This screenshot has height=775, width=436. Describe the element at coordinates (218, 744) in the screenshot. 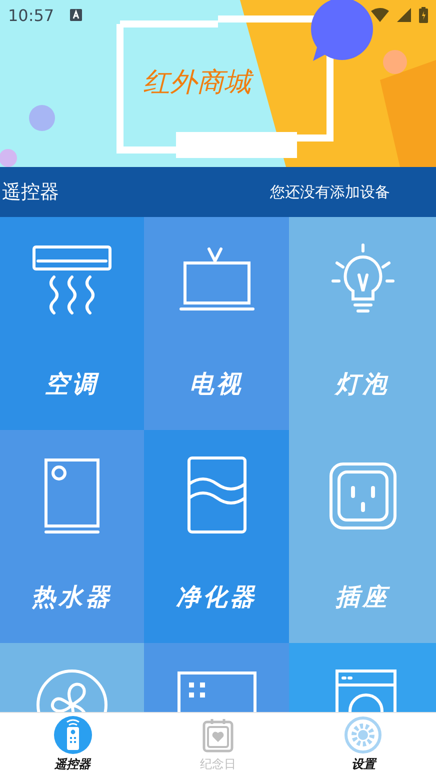

I see `tab: 纪念日` at that location.